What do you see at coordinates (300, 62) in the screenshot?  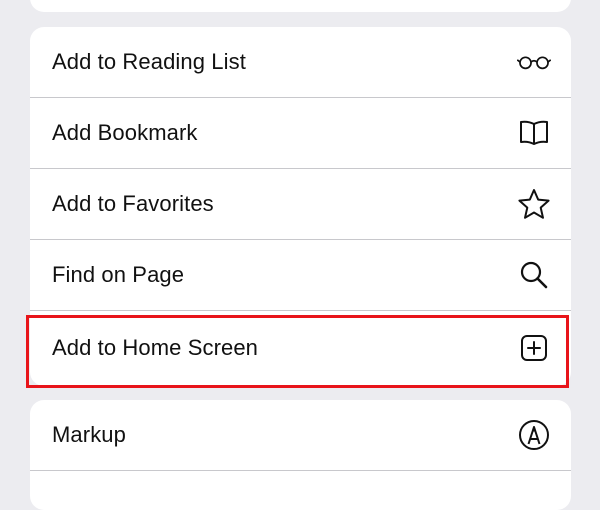 I see `menu-item-add-to-reading-list: Add to Reading List` at bounding box center [300, 62].